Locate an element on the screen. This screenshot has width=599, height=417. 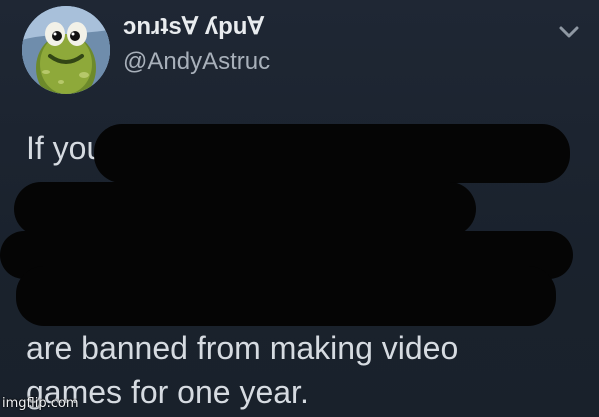
chevron-down-icon-svg is located at coordinates (569, 32).